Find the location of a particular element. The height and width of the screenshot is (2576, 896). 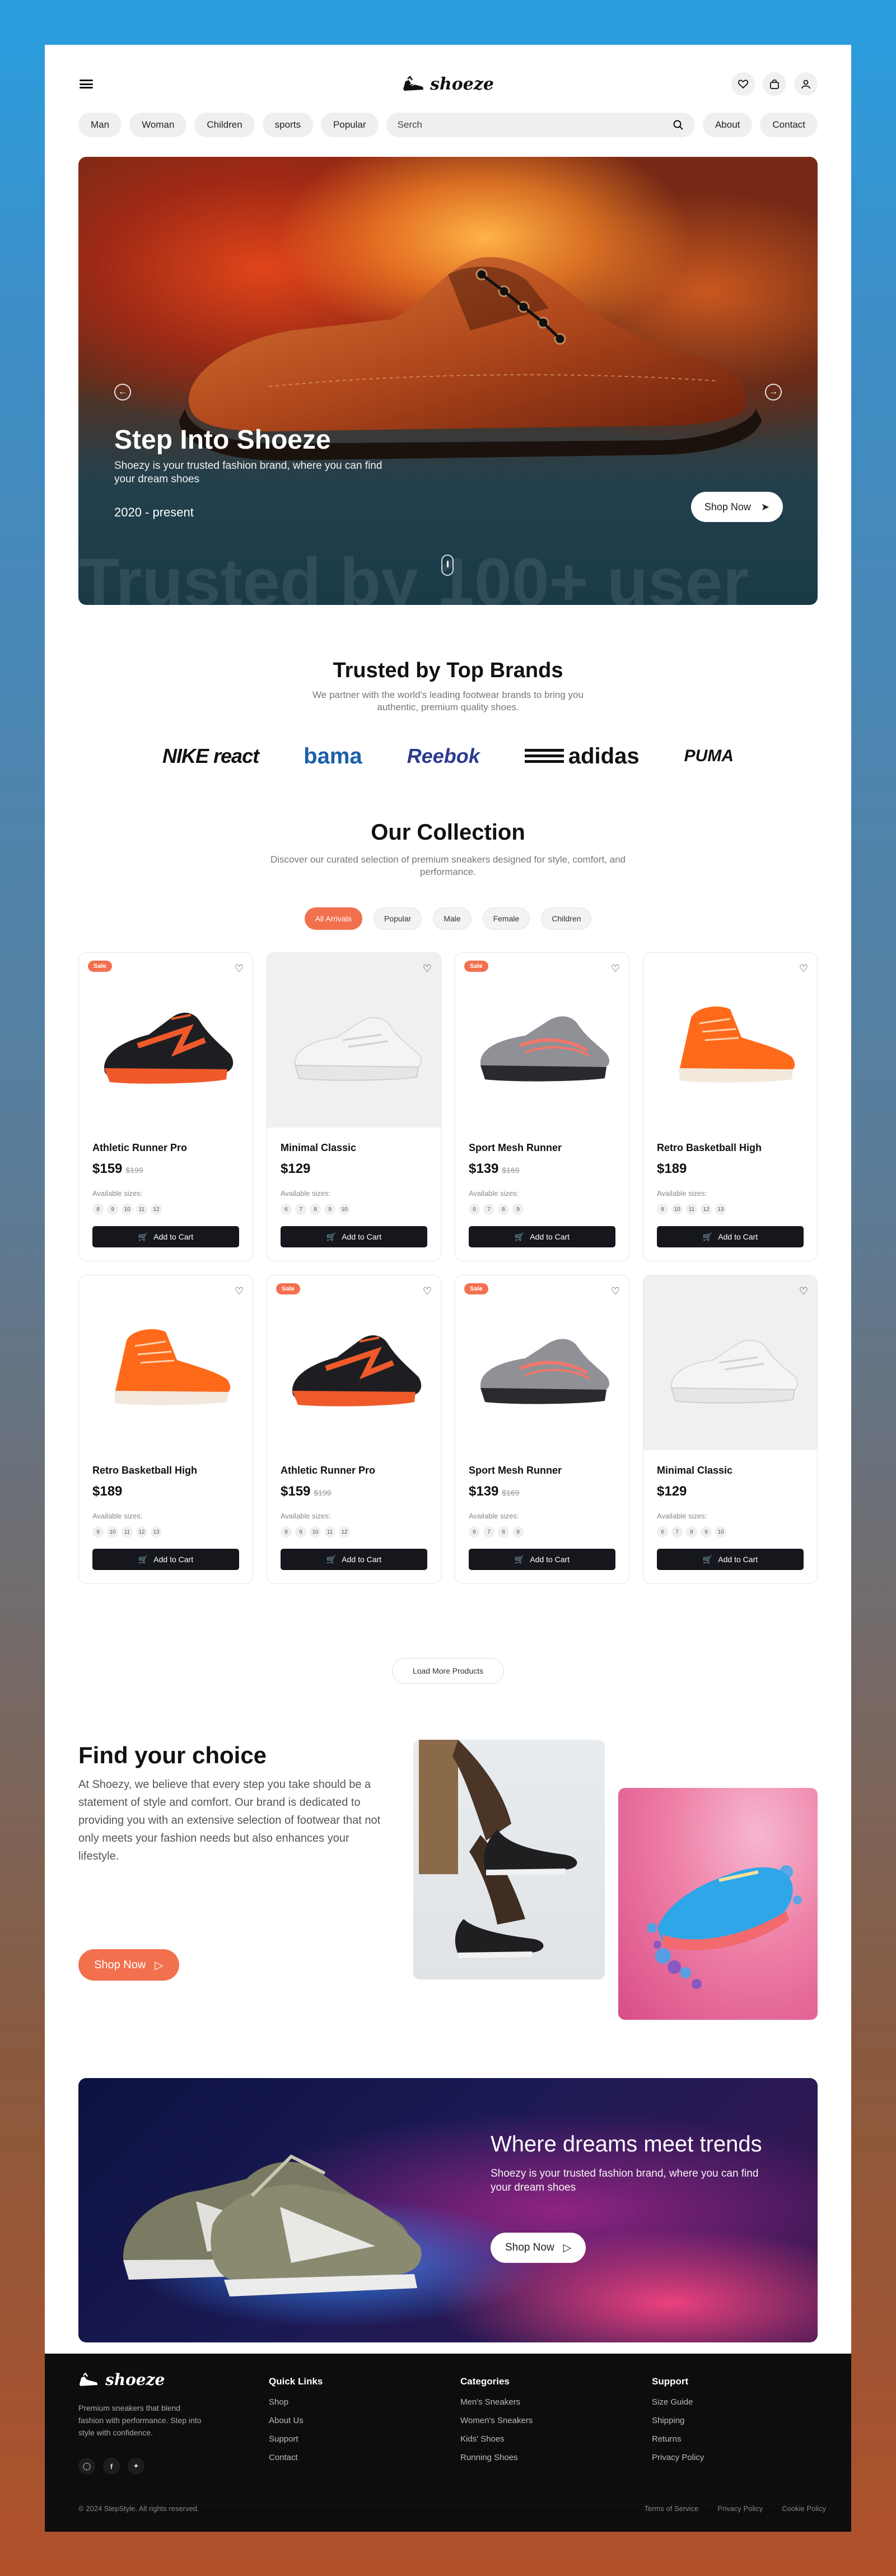

bag-icon is located at coordinates (775, 84).